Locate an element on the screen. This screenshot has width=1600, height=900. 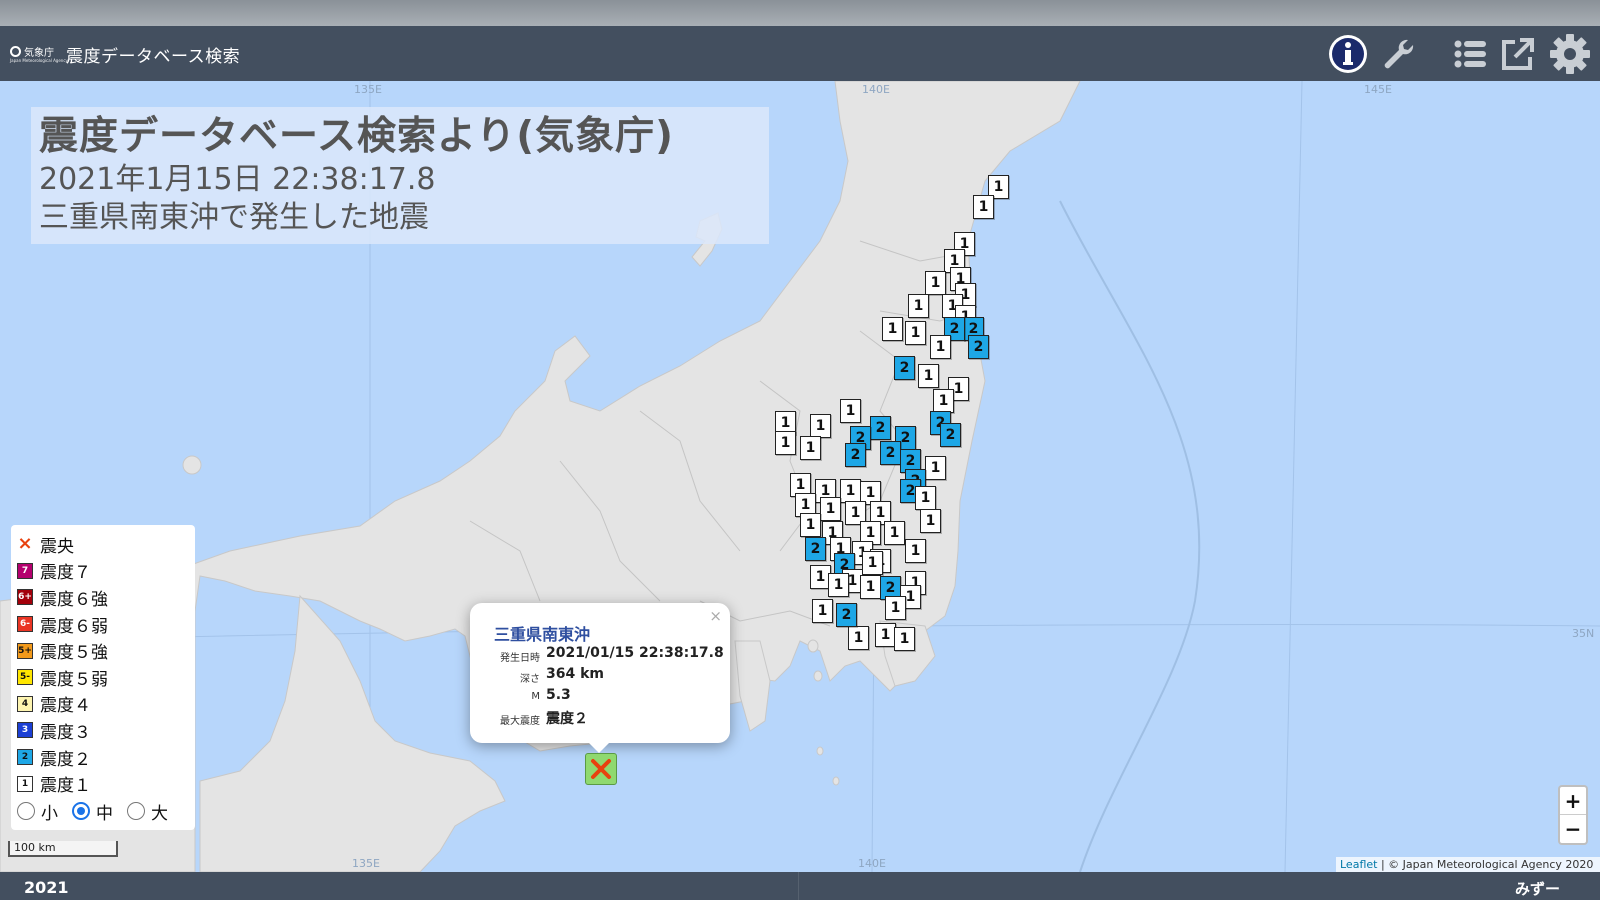
graticule-label: 135E is located at coordinates (366, 863).